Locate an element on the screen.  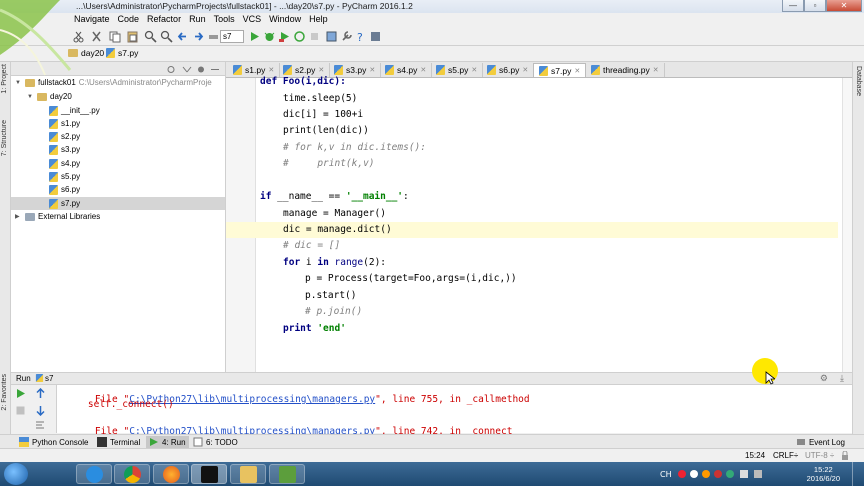
tree-item: s1.py is located at coordinates (118, 123).